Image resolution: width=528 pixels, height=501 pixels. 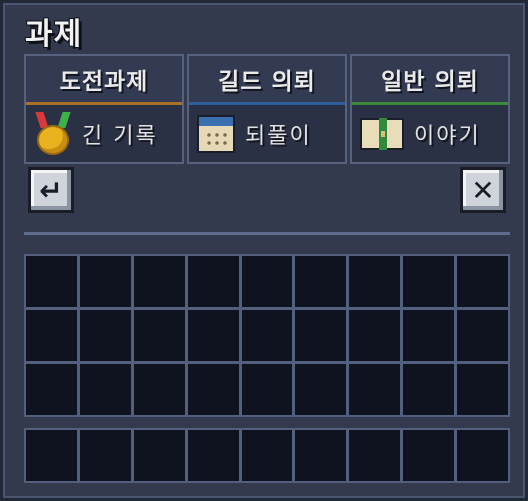 I want to click on hotbar-grid, so click(x=267, y=455).